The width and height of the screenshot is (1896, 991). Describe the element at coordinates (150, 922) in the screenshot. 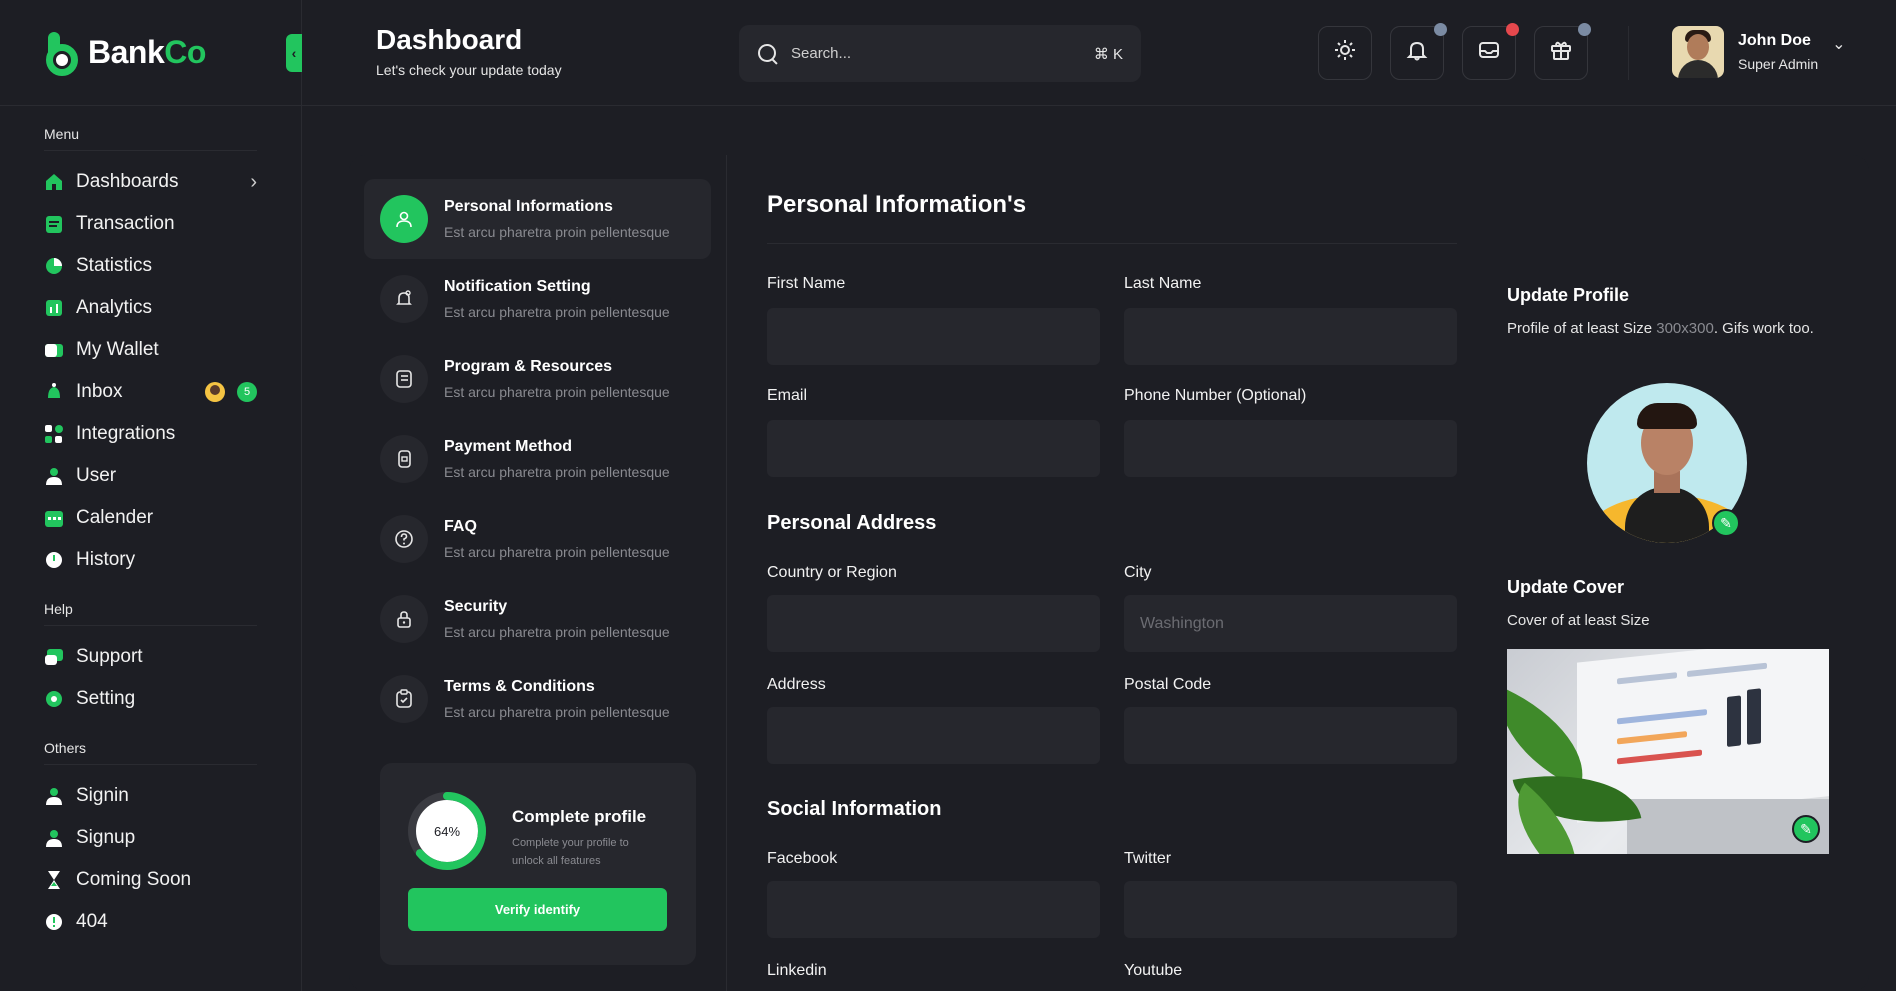

I see `sidebar-item-404: 404` at that location.